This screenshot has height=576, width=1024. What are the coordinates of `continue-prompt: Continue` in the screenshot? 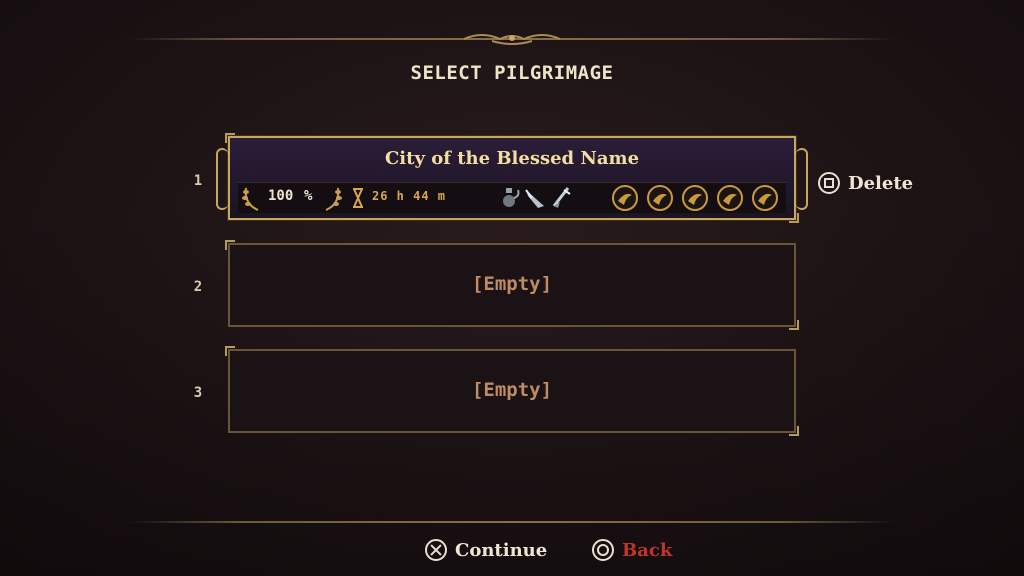 It's located at (486, 550).